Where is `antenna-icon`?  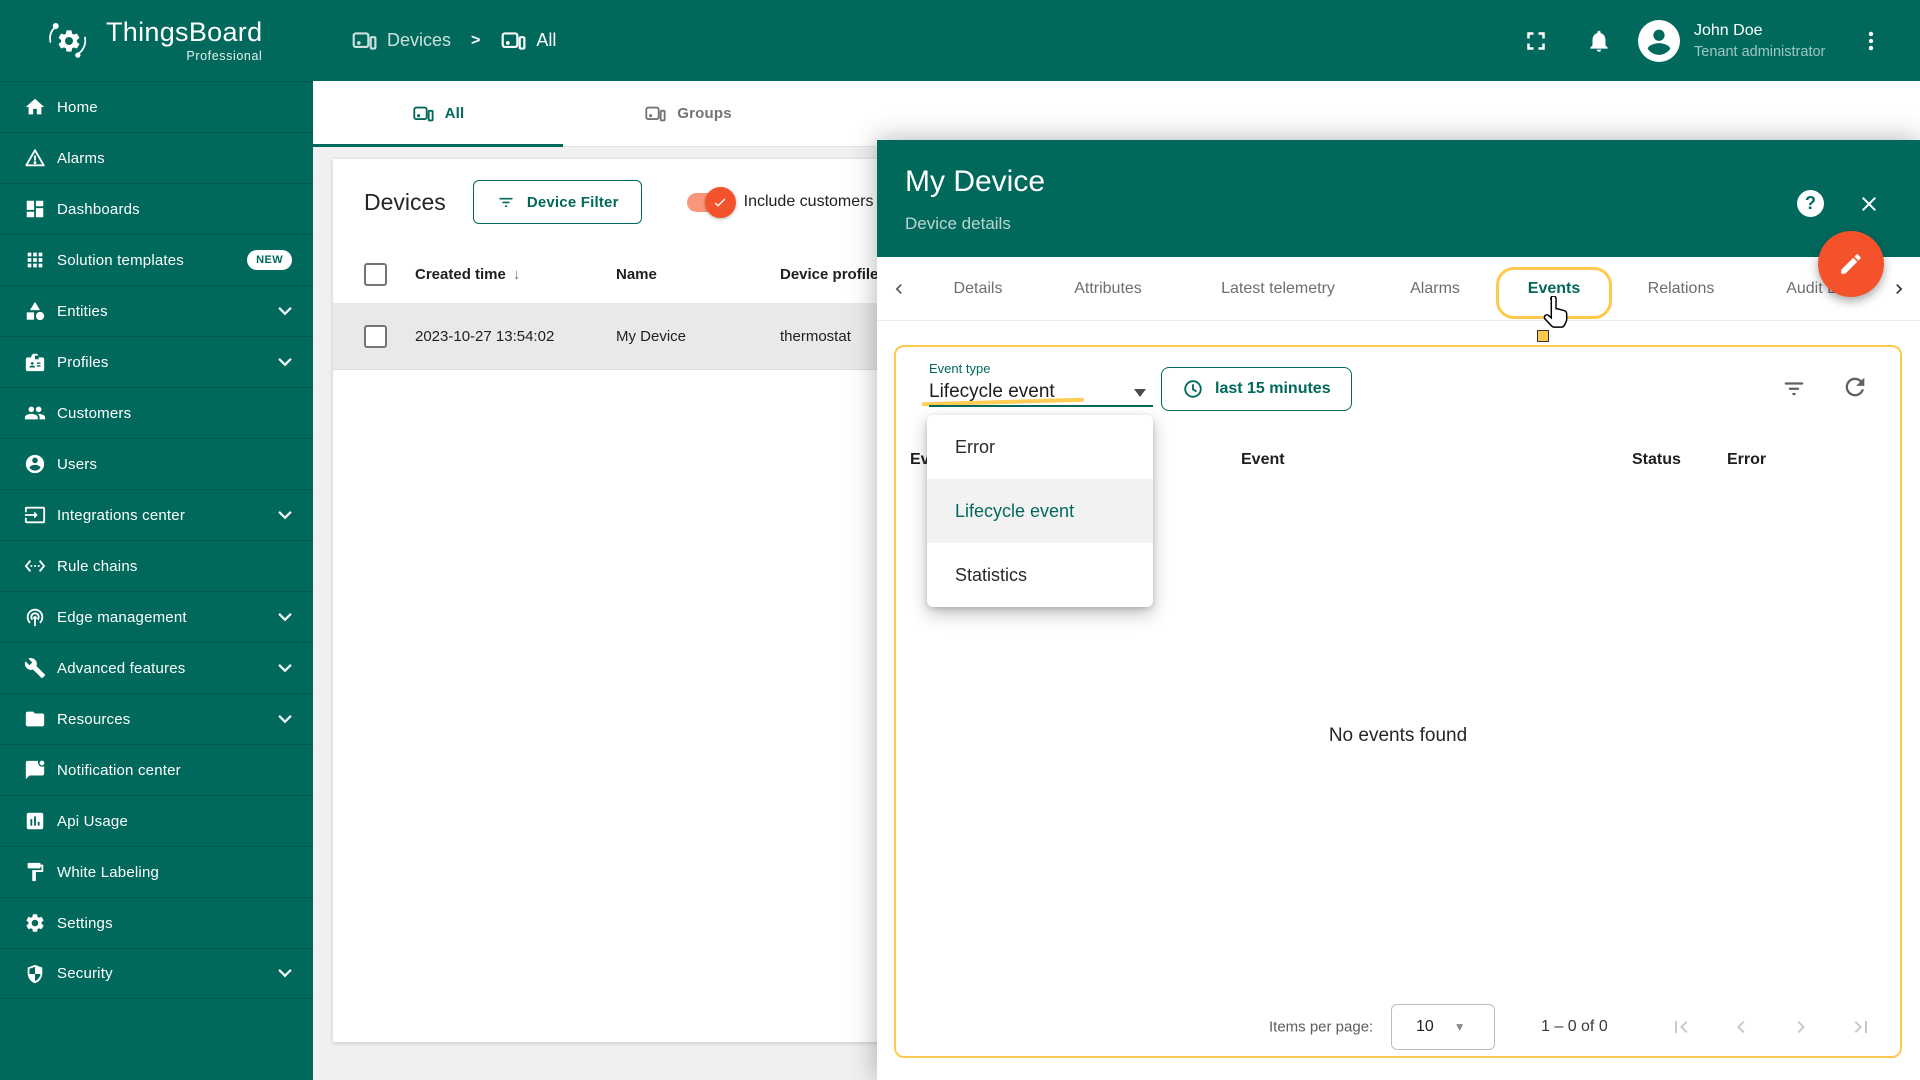 antenna-icon is located at coordinates (35, 617).